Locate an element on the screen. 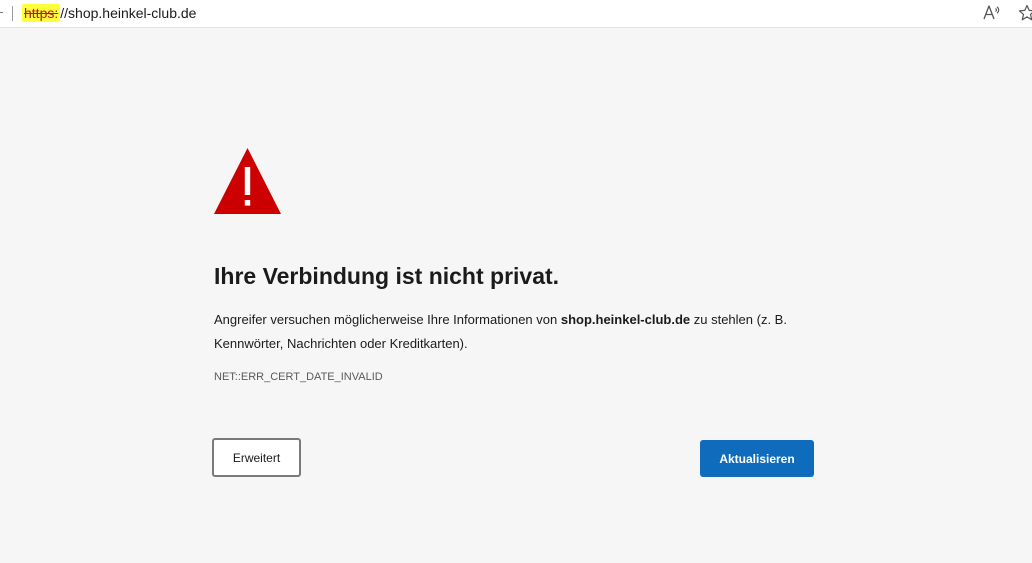 The image size is (1032, 563). url-text: https://shop.heinkel-club.de is located at coordinates (109, 13).